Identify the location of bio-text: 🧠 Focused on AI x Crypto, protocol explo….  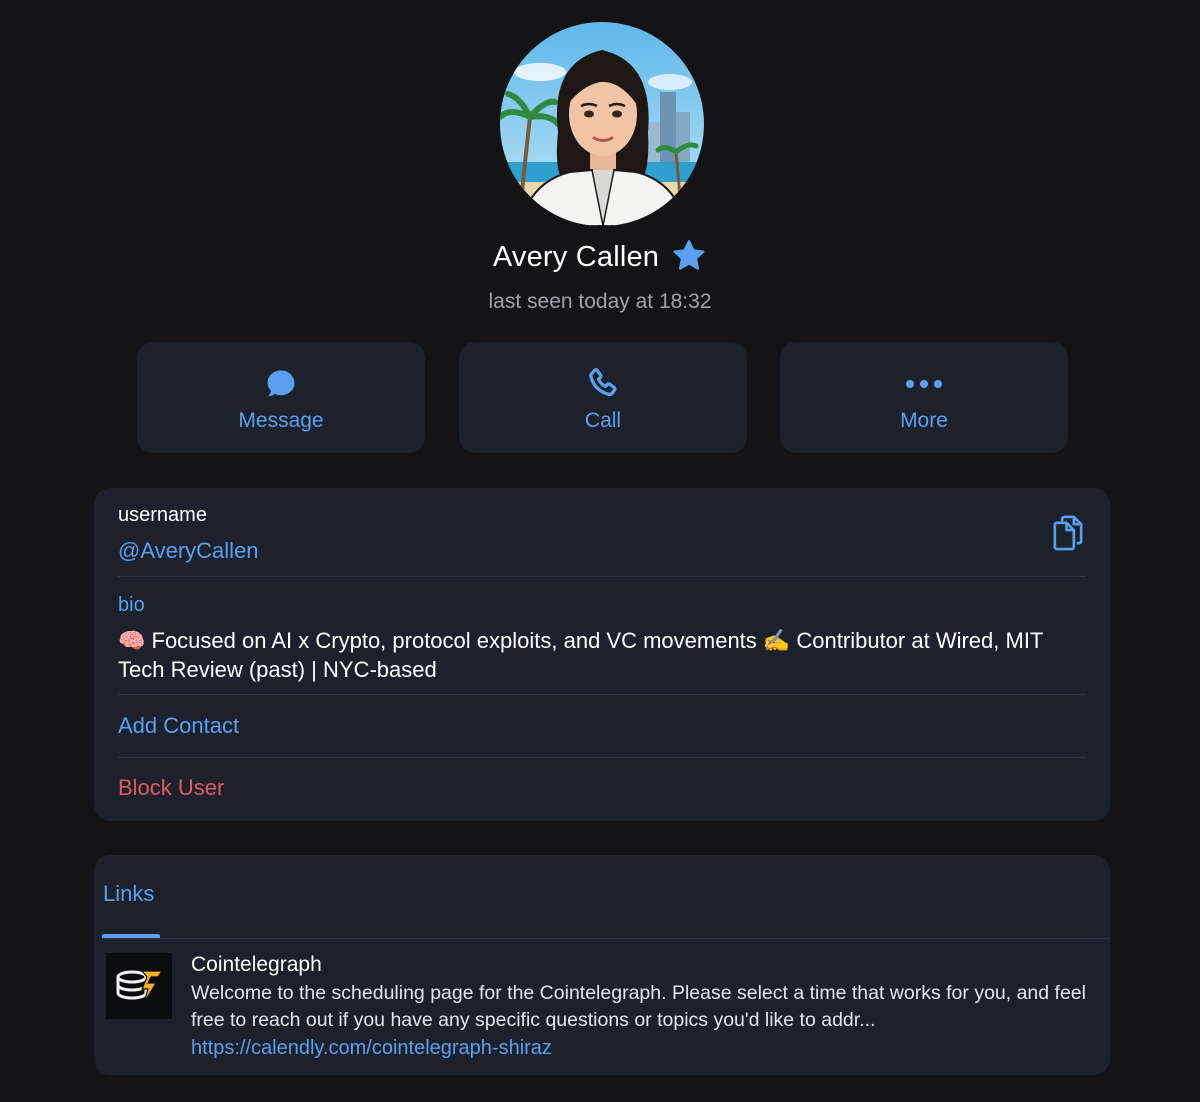
(580, 655).